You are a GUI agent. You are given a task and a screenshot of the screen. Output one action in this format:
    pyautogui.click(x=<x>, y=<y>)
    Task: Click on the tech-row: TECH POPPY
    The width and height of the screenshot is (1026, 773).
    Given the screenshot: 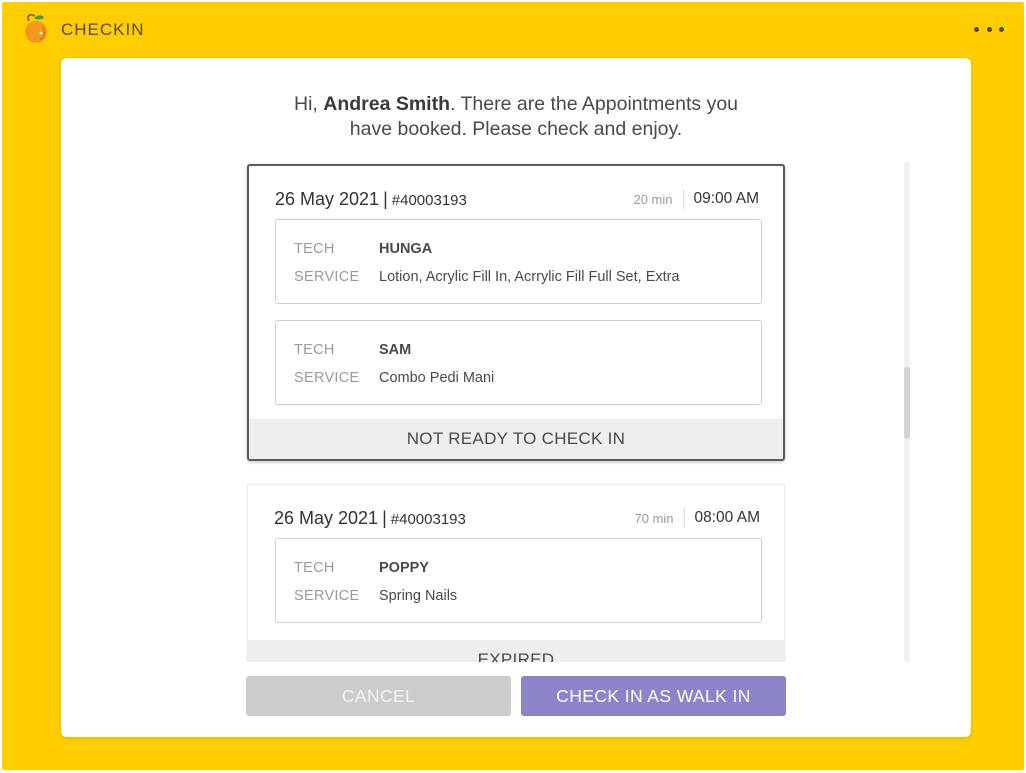 What is the action you would take?
    pyautogui.click(x=522, y=568)
    